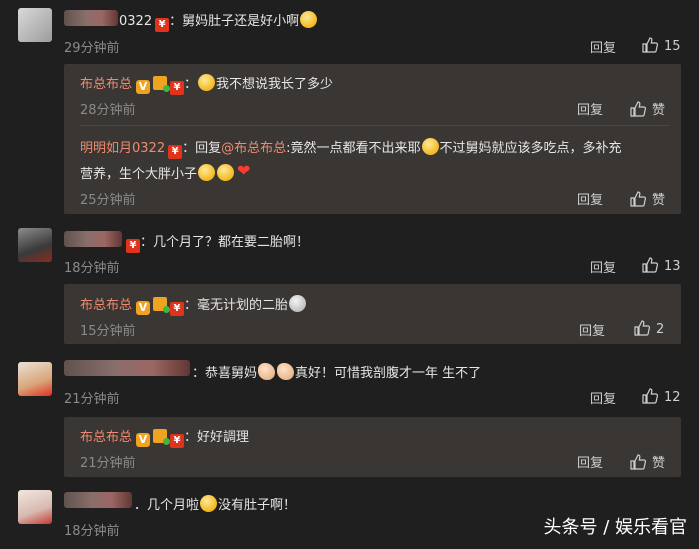 This screenshot has height=549, width=699. Describe the element at coordinates (375, 125) in the screenshot. I see `divider` at that location.